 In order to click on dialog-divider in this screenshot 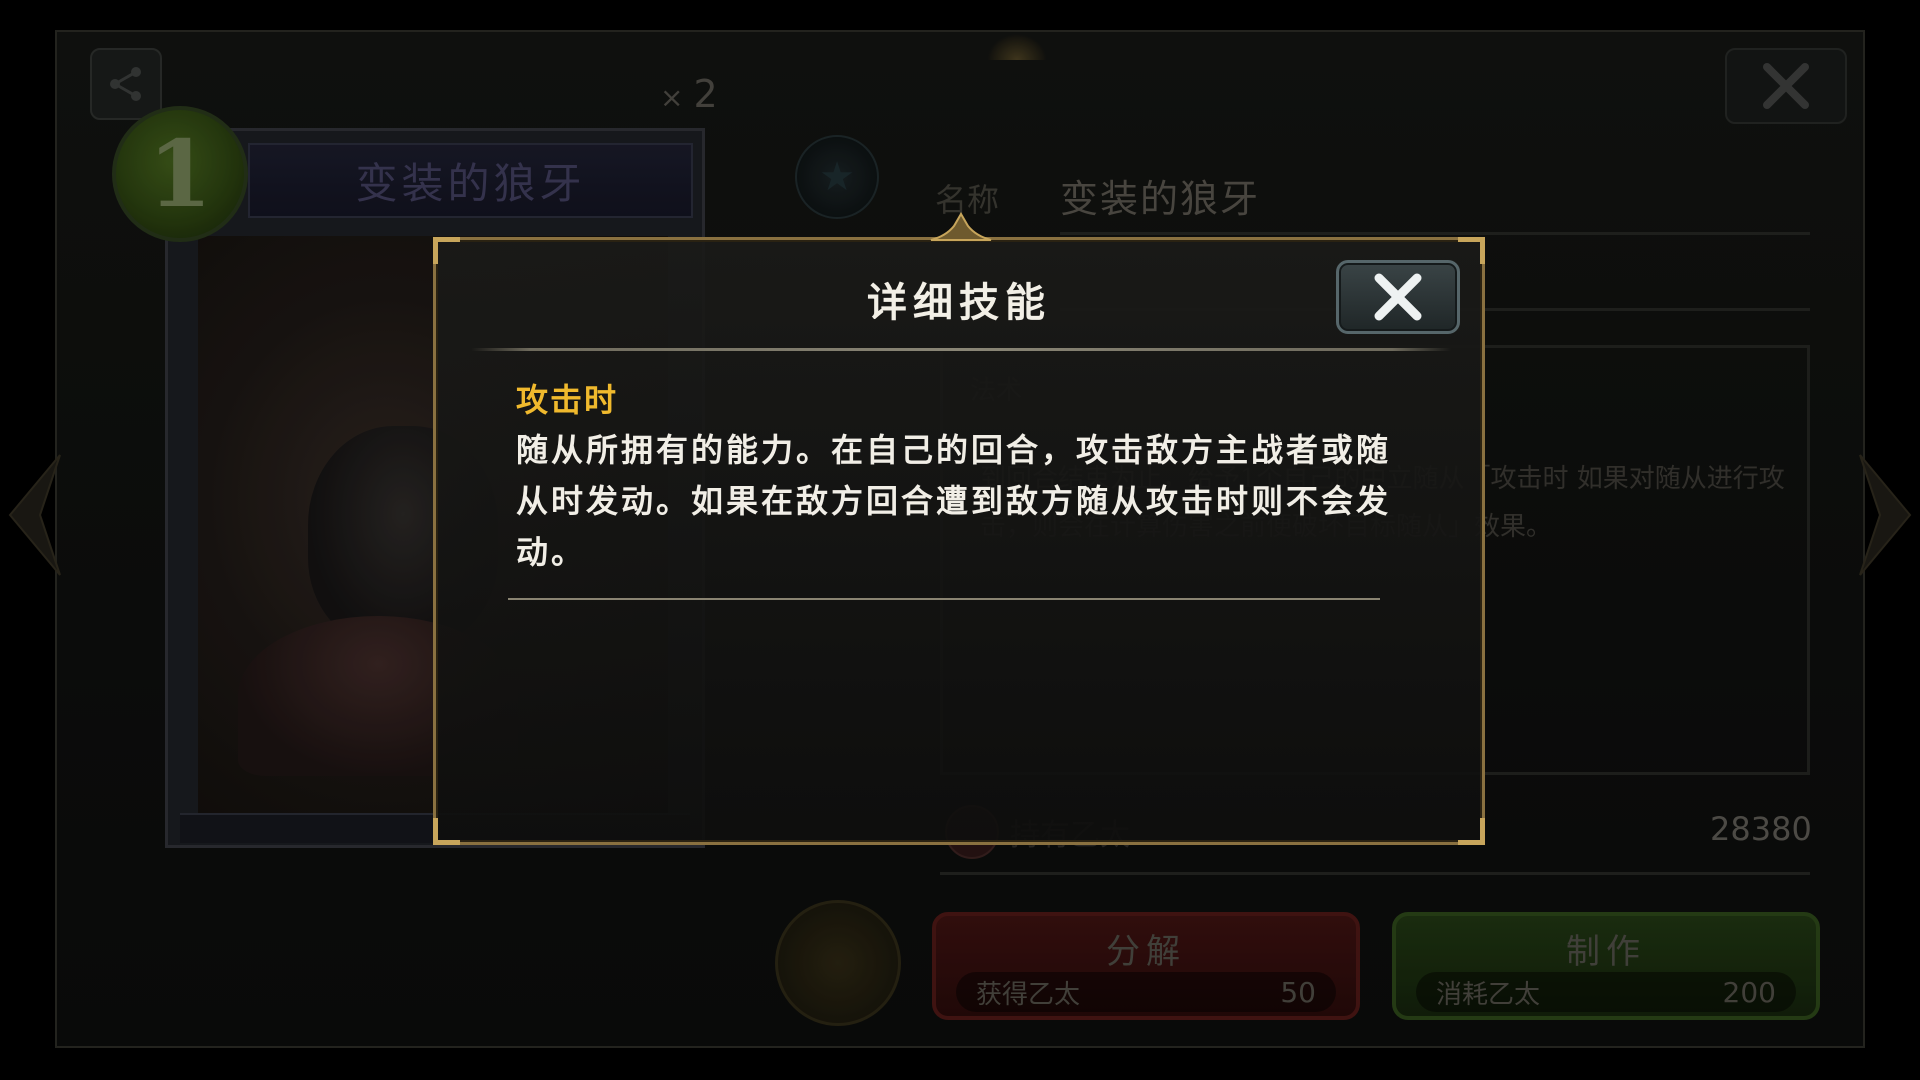, I will do `click(961, 349)`.